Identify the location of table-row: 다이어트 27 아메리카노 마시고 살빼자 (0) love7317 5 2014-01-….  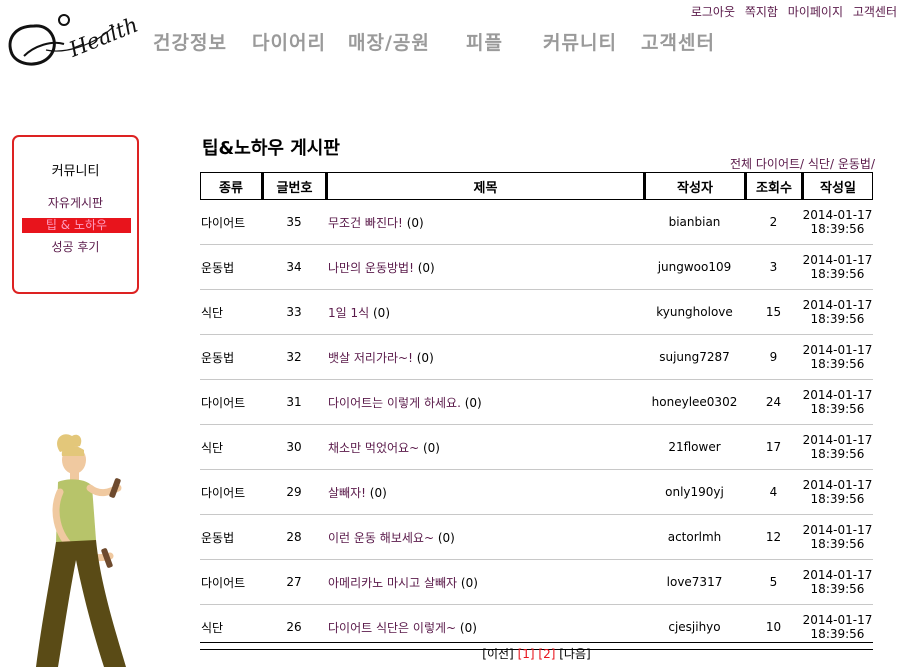
(536, 582).